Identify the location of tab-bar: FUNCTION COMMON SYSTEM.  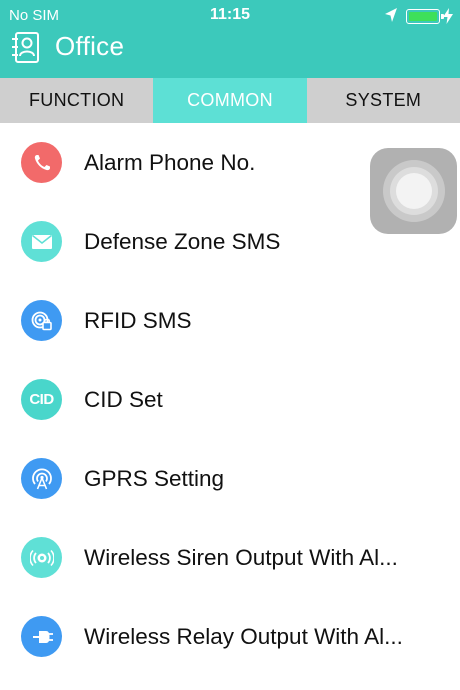
(230, 100).